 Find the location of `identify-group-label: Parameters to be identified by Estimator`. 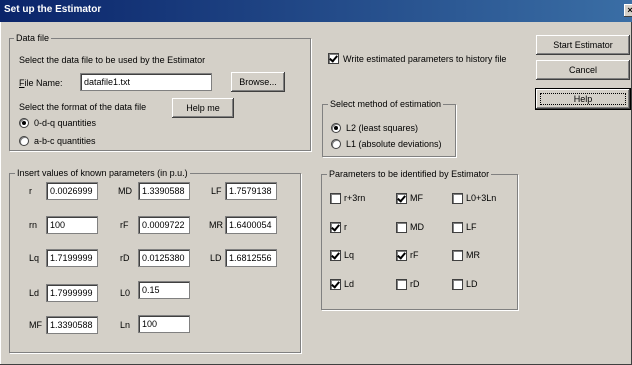

identify-group-label: Parameters to be identified by Estimator is located at coordinates (409, 174).